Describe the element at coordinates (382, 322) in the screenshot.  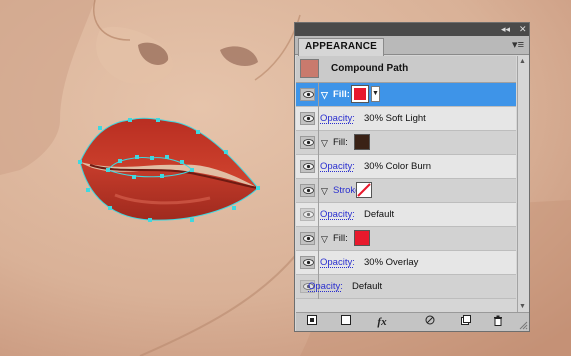
I see `add-effect-fx-icon: fx` at that location.